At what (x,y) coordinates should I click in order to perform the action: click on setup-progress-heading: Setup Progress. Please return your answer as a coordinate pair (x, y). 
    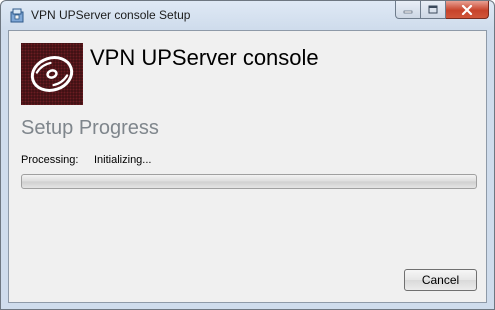
    Looking at the image, I should click on (90, 128).